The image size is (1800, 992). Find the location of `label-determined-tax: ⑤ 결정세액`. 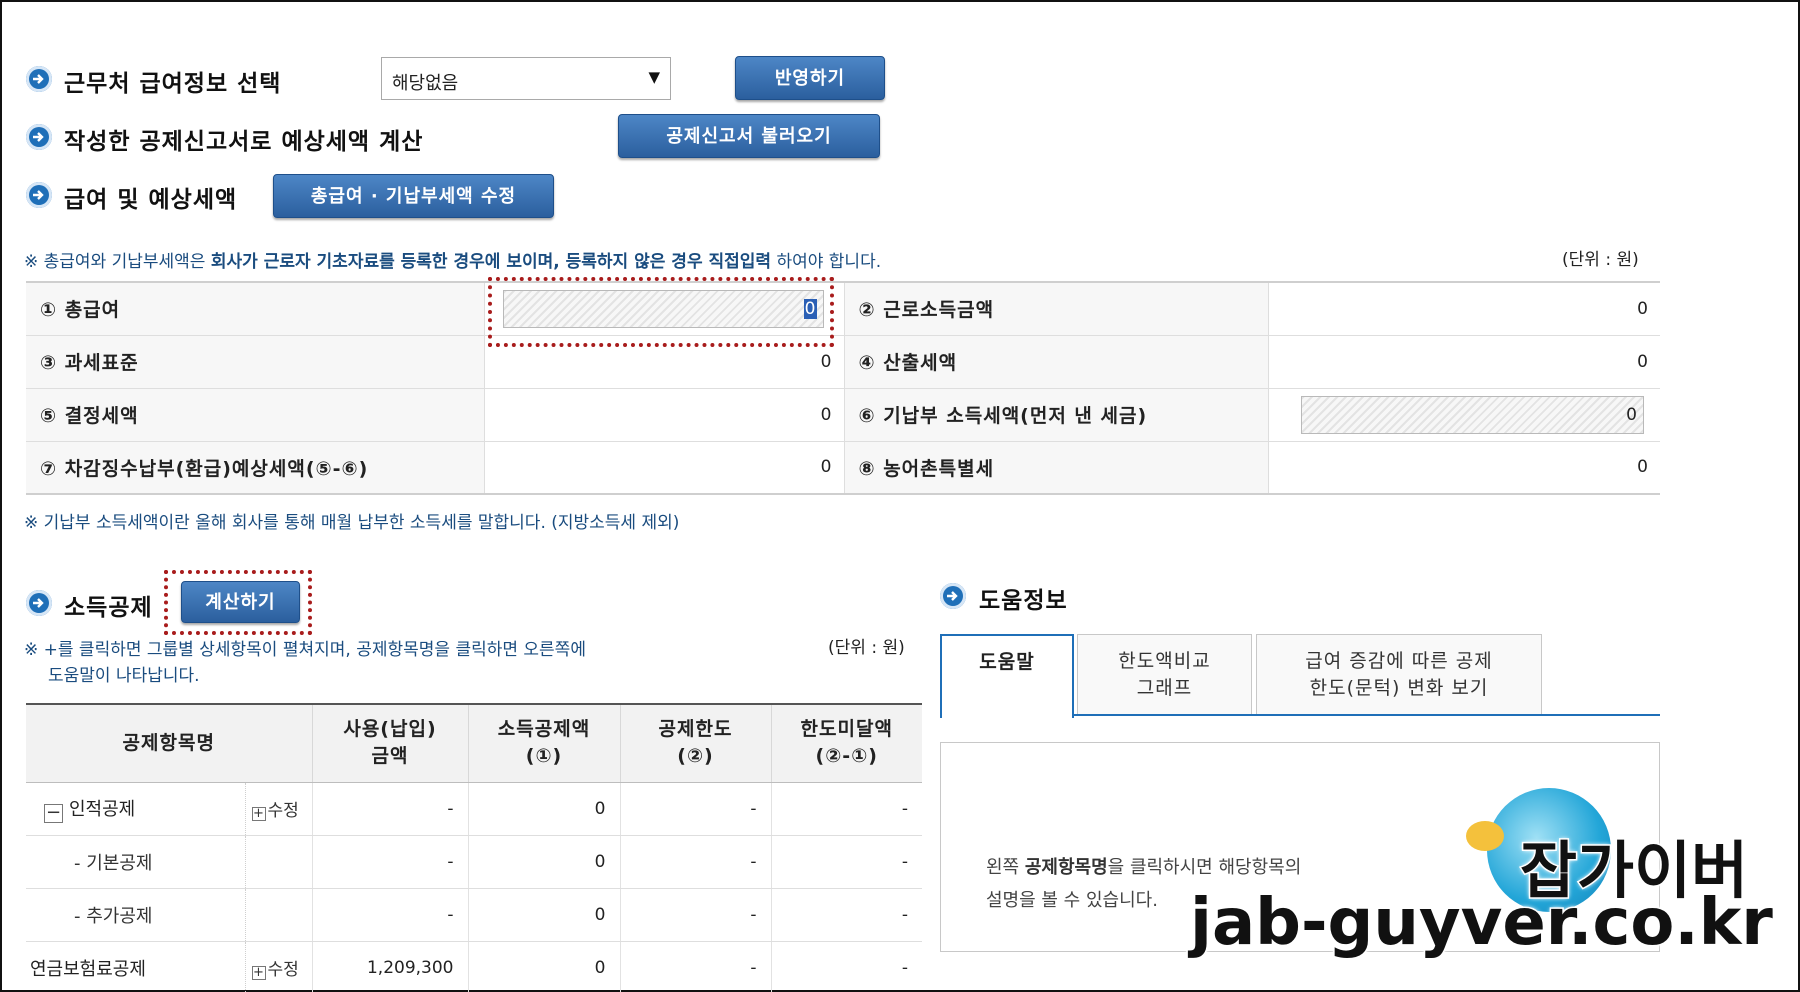

label-determined-tax: ⑤ 결정세액 is located at coordinates (255, 415).